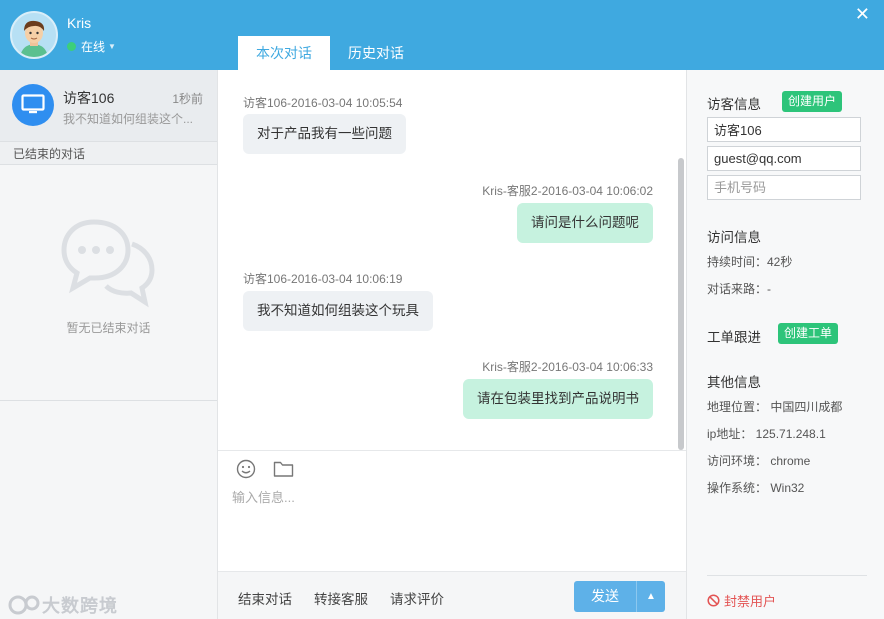 The width and height of the screenshot is (884, 619). I want to click on message-bubble-visitor: 对于产品我有一些问题, so click(324, 134).